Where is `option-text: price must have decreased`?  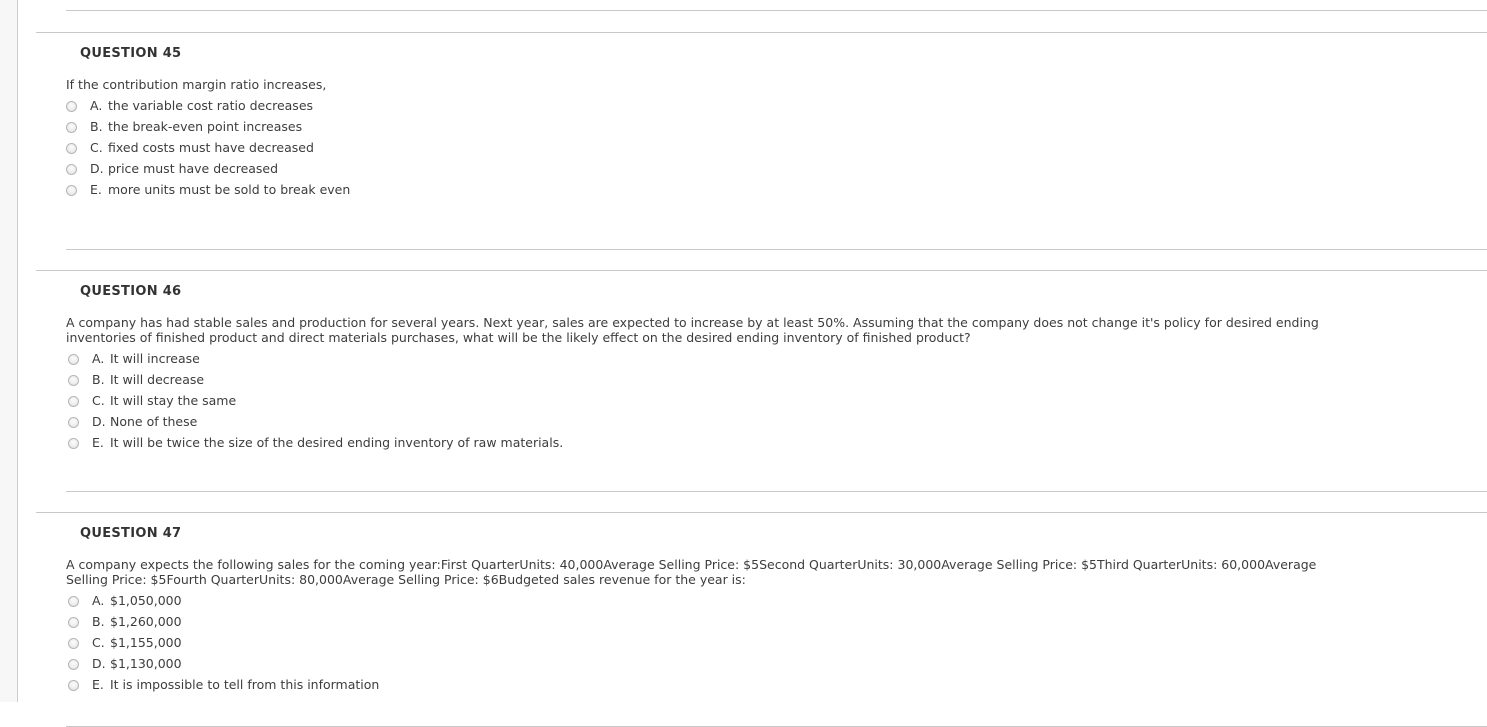
option-text: price must have decreased is located at coordinates (229, 168).